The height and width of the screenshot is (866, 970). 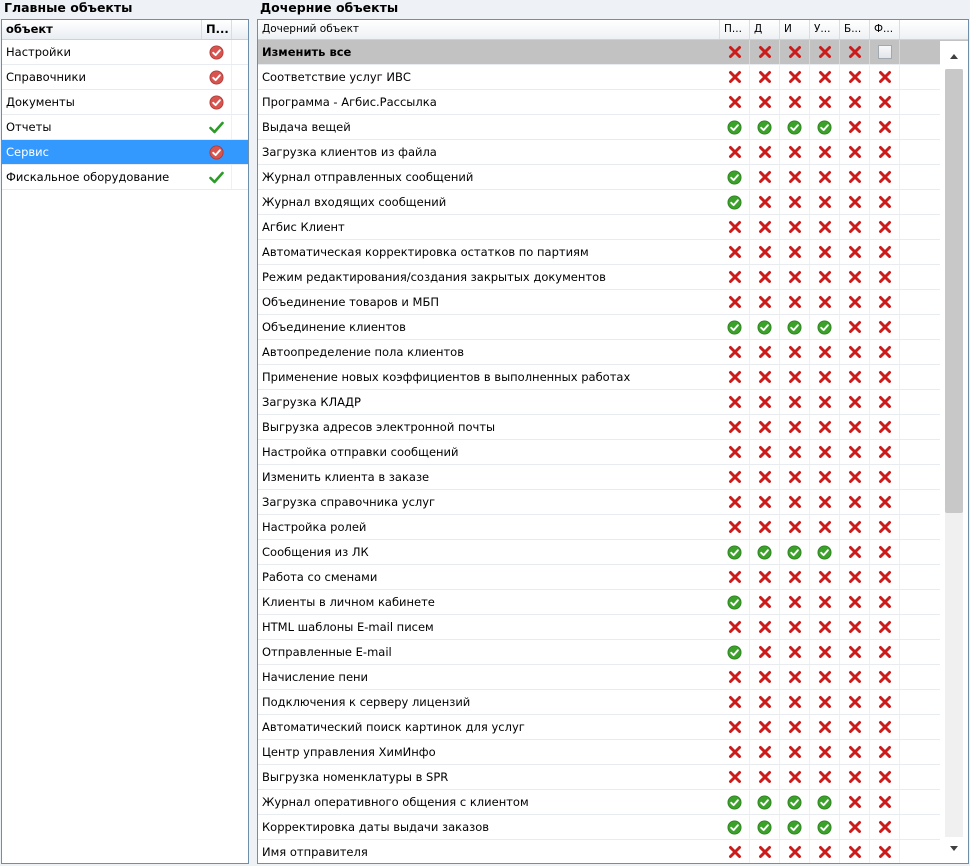 I want to click on scroll-up-arrow-icon, so click(x=954, y=56).